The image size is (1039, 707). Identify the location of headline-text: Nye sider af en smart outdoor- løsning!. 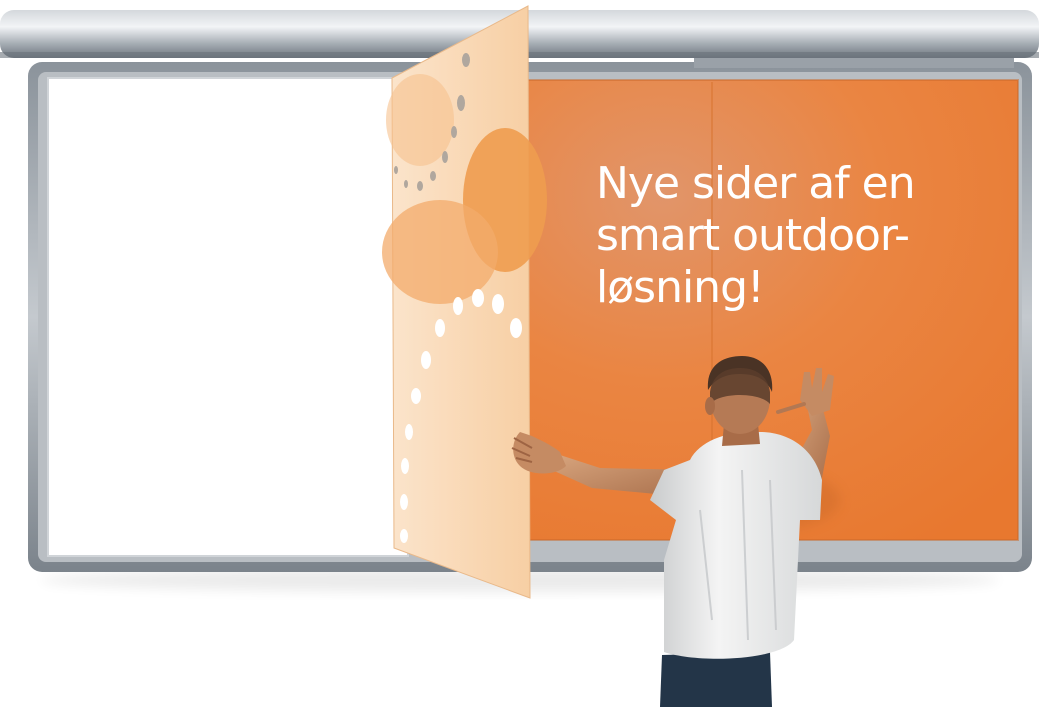
(786, 236).